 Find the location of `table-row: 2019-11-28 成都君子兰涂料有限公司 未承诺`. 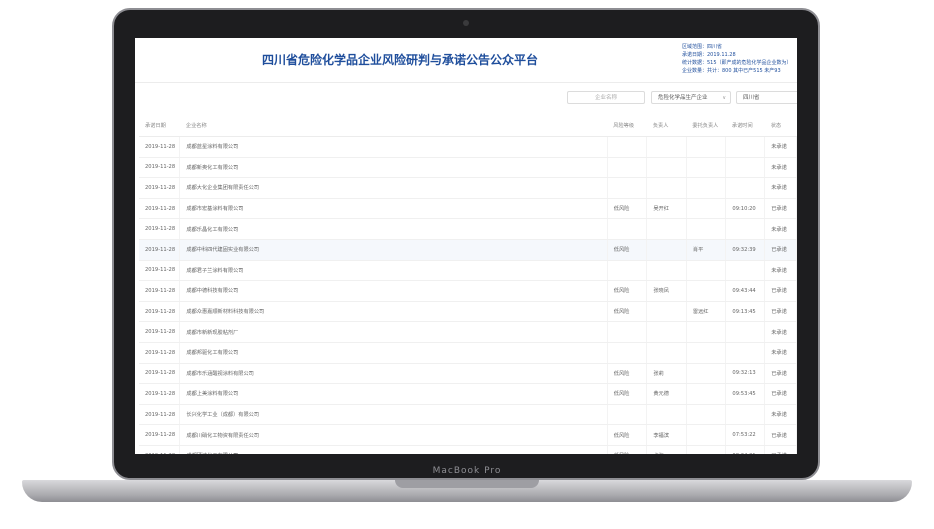

table-row: 2019-11-28 成都君子兰涂料有限公司 未承诺 is located at coordinates (468, 271).